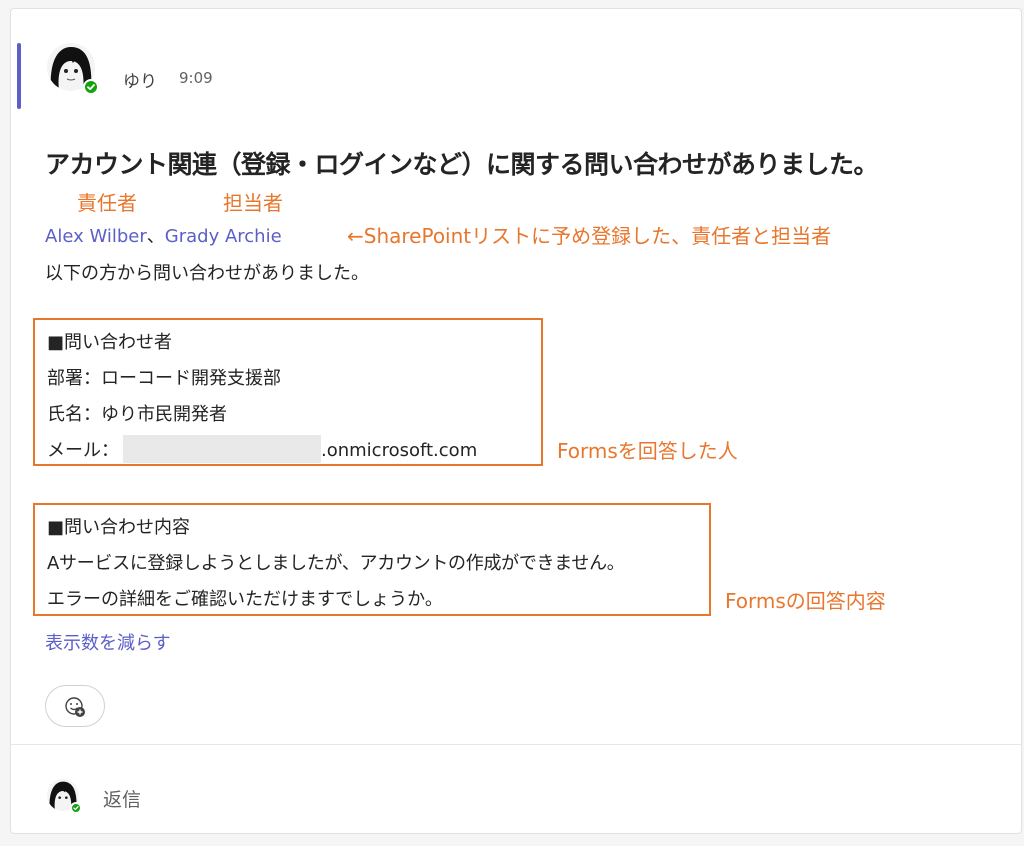 The image size is (1024, 846). I want to click on mail-label: メール：, so click(83, 450).